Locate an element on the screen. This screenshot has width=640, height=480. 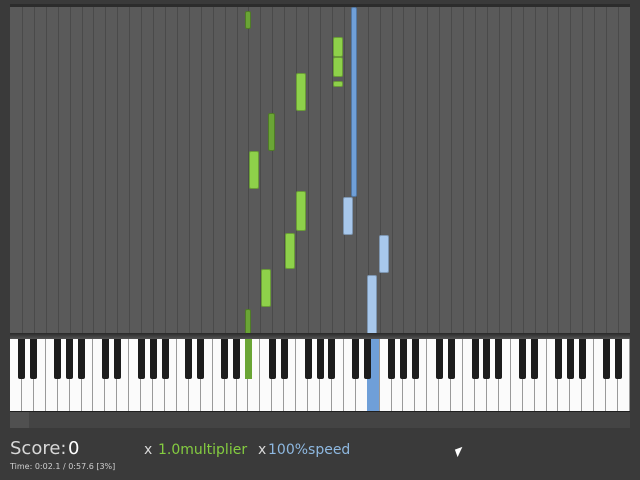
speed-x: x is located at coordinates (262, 450).